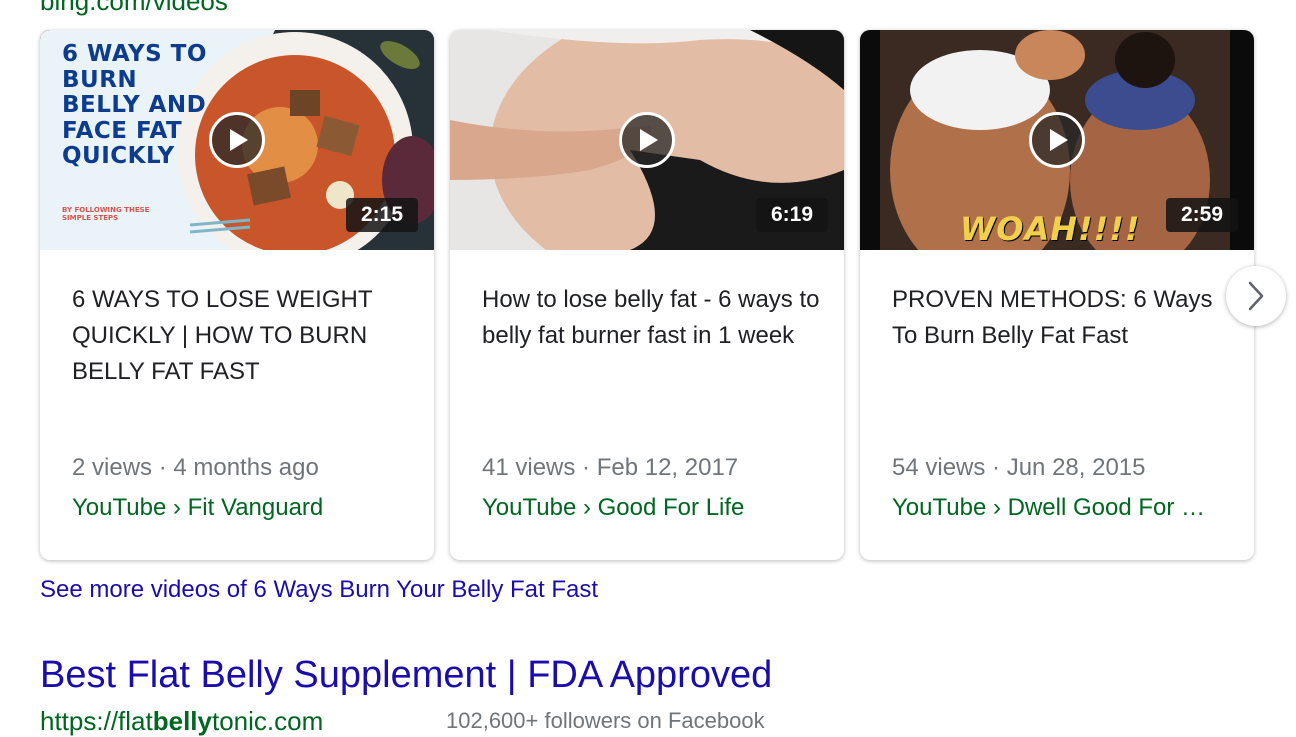  I want to click on video-channel: YouTube › Good For Life, so click(613, 507).